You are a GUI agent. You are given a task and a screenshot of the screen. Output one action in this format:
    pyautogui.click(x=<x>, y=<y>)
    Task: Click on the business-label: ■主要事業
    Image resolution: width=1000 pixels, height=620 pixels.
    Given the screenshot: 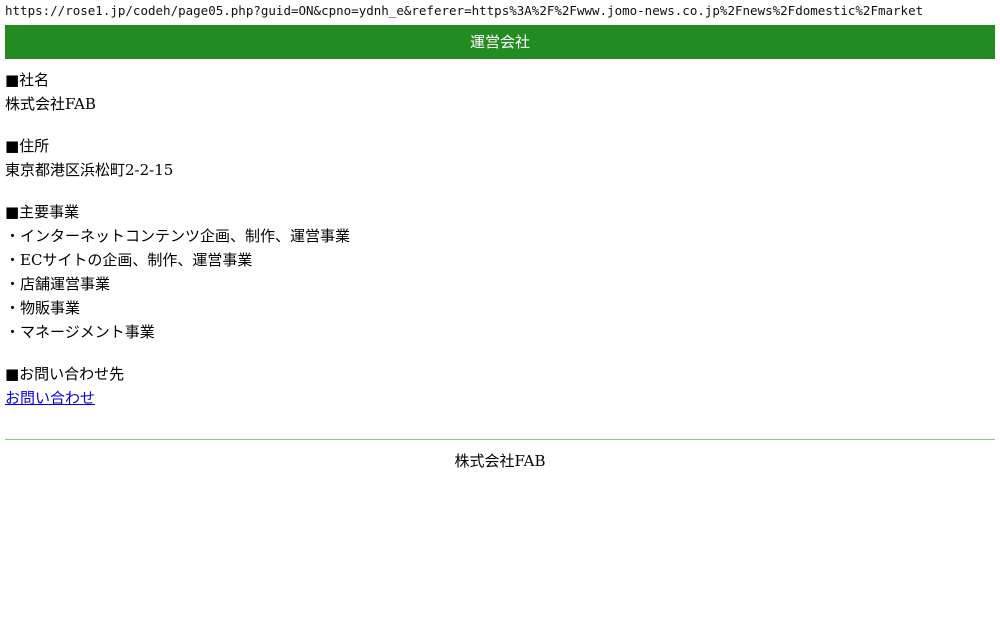 What is the action you would take?
    pyautogui.click(x=42, y=212)
    